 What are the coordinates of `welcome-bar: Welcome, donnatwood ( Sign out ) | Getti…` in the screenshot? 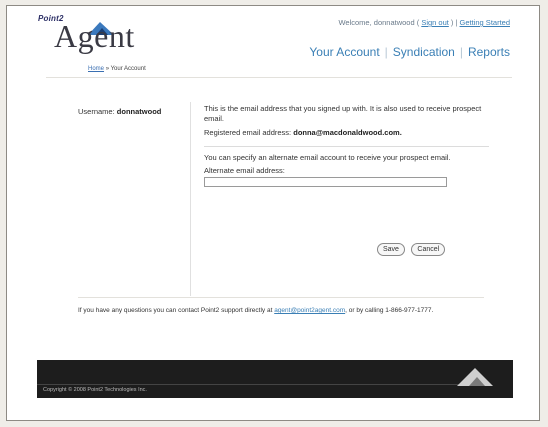 It's located at (424, 22).